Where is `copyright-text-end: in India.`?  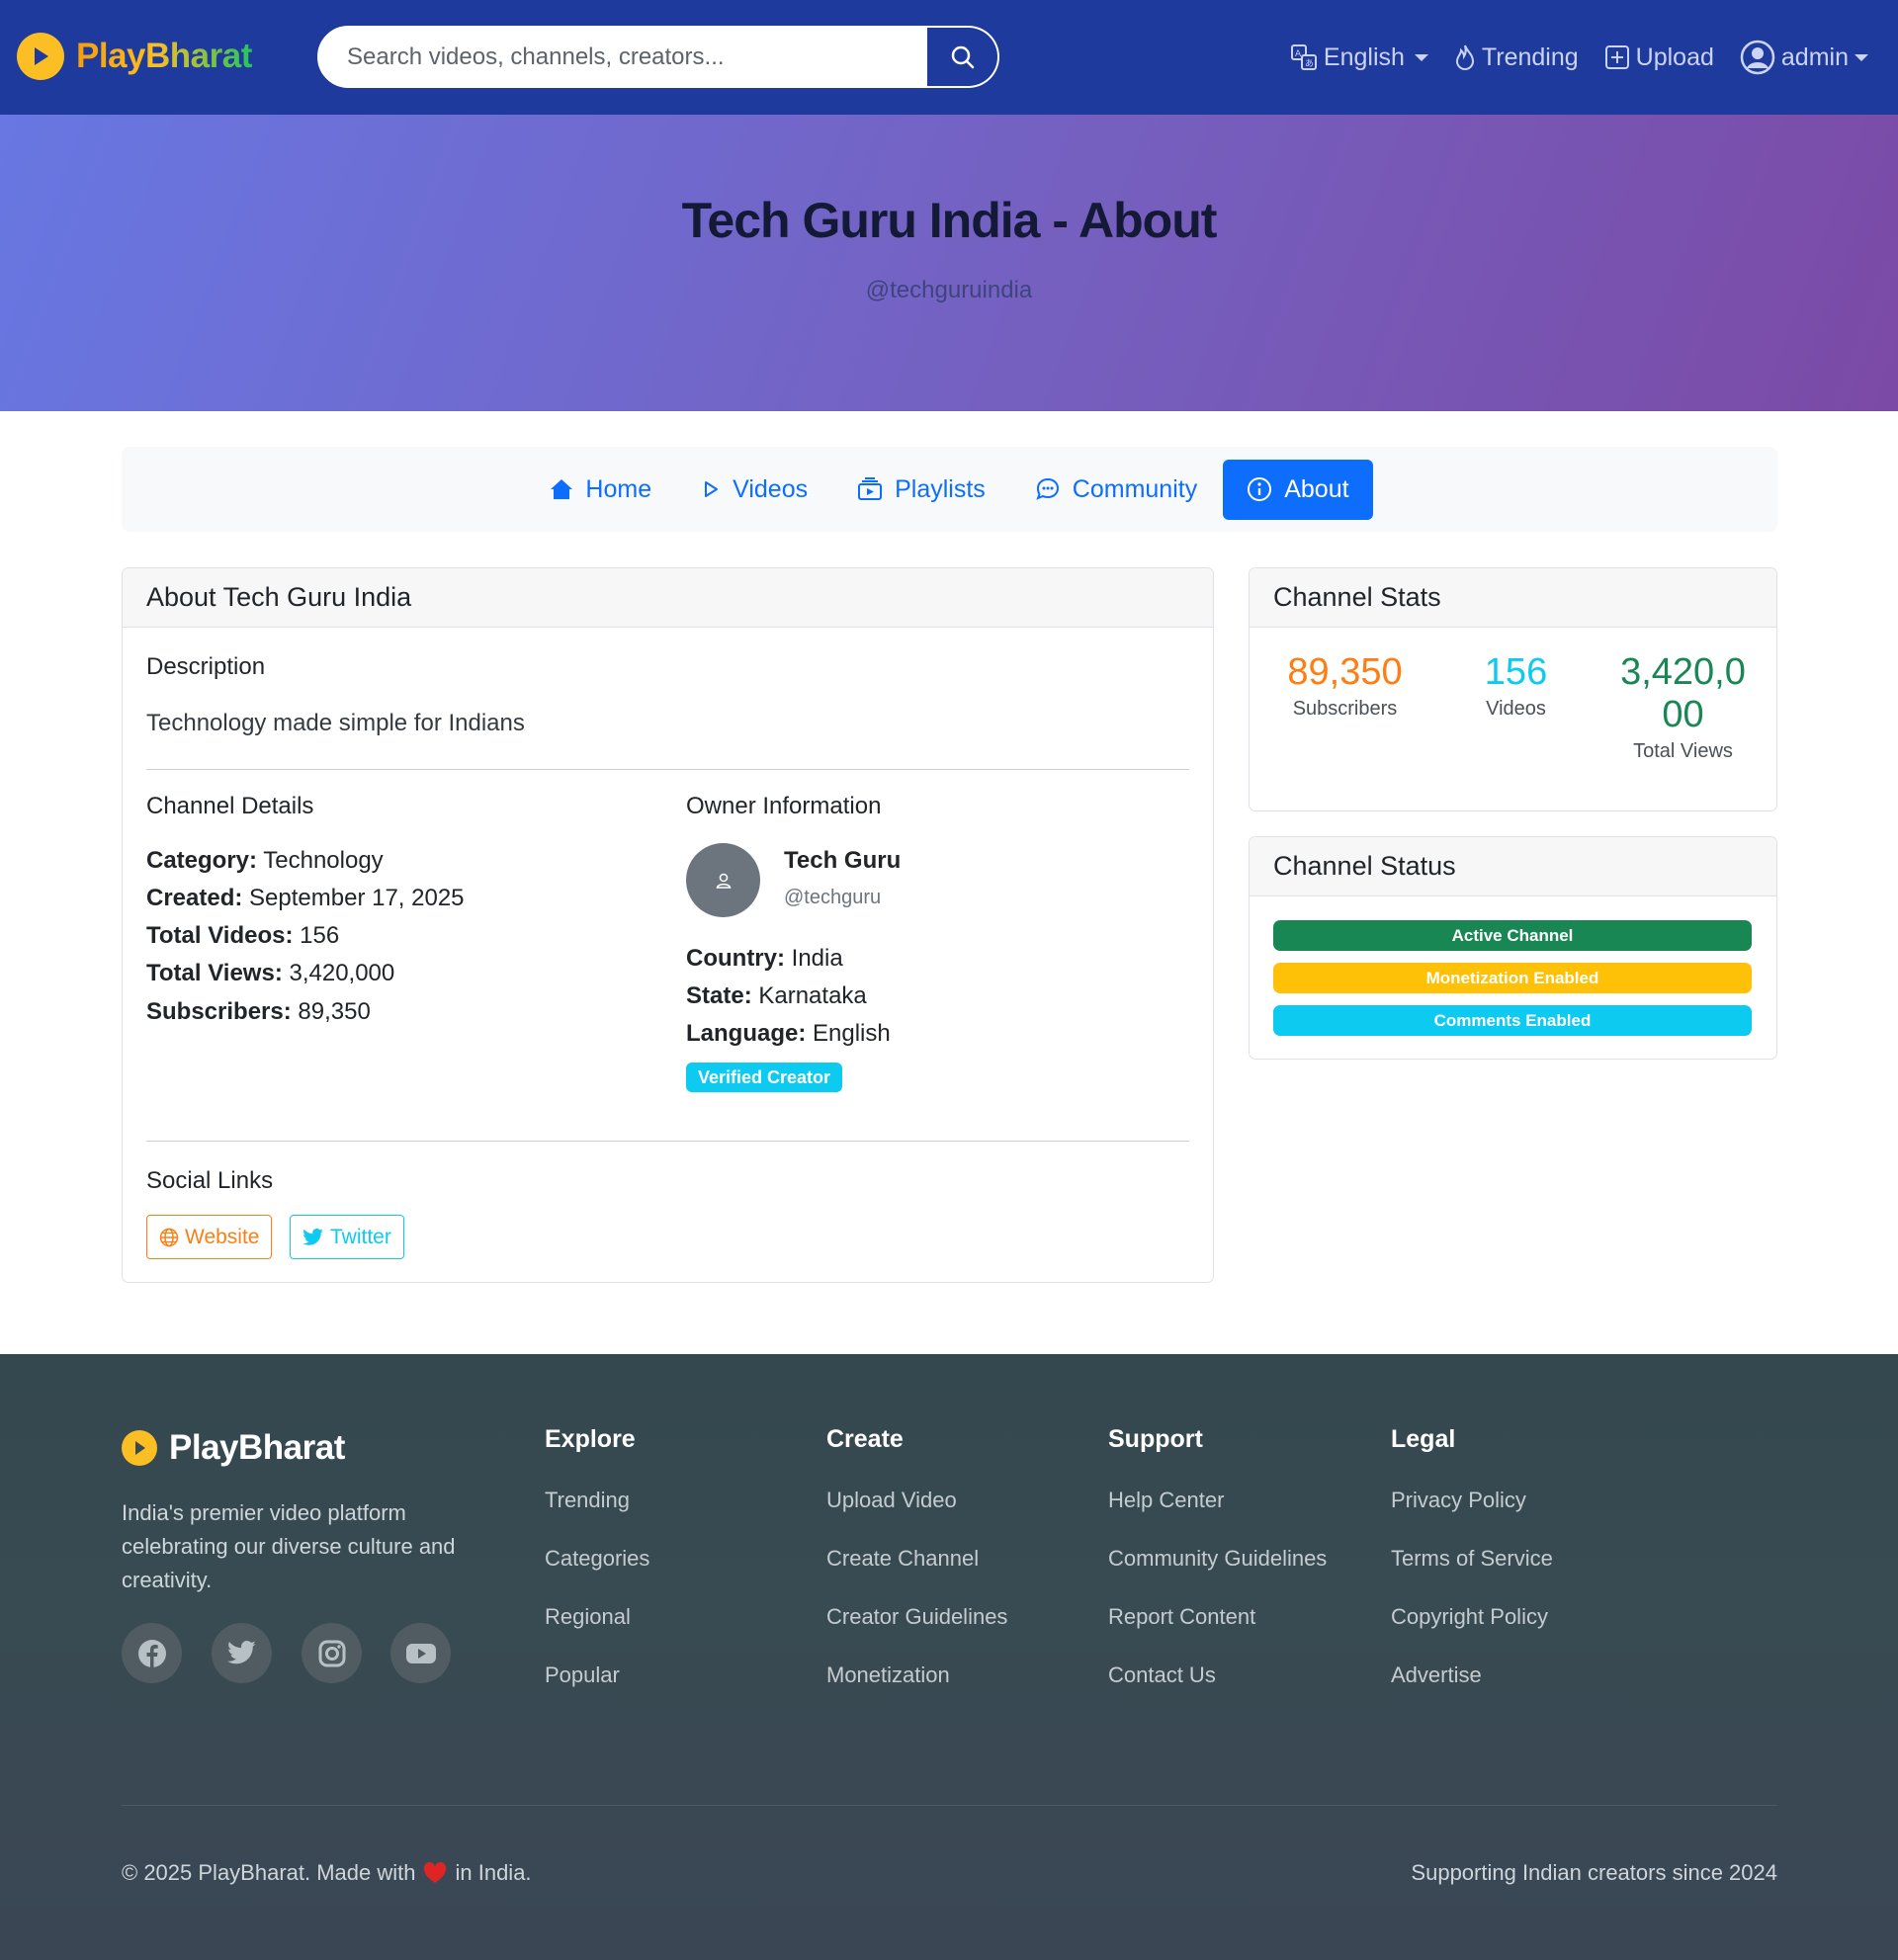 copyright-text-end: in India. is located at coordinates (493, 1873).